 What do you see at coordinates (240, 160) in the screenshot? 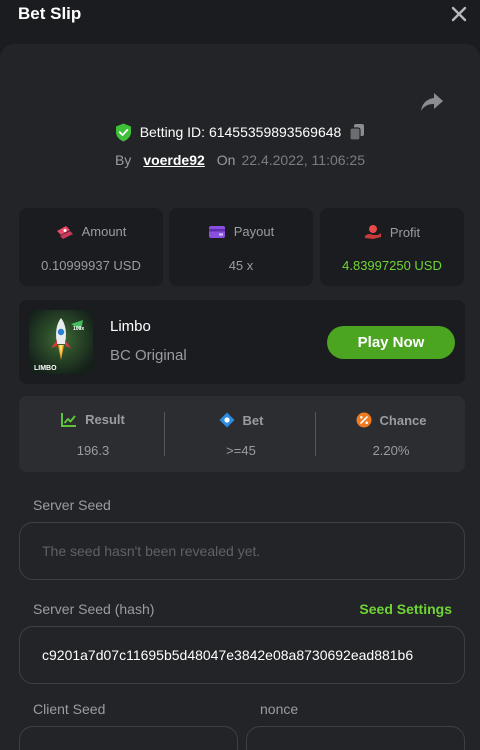
I see `bet-meta-row: By voerde92 On 22.4.2022, 11:06:25` at bounding box center [240, 160].